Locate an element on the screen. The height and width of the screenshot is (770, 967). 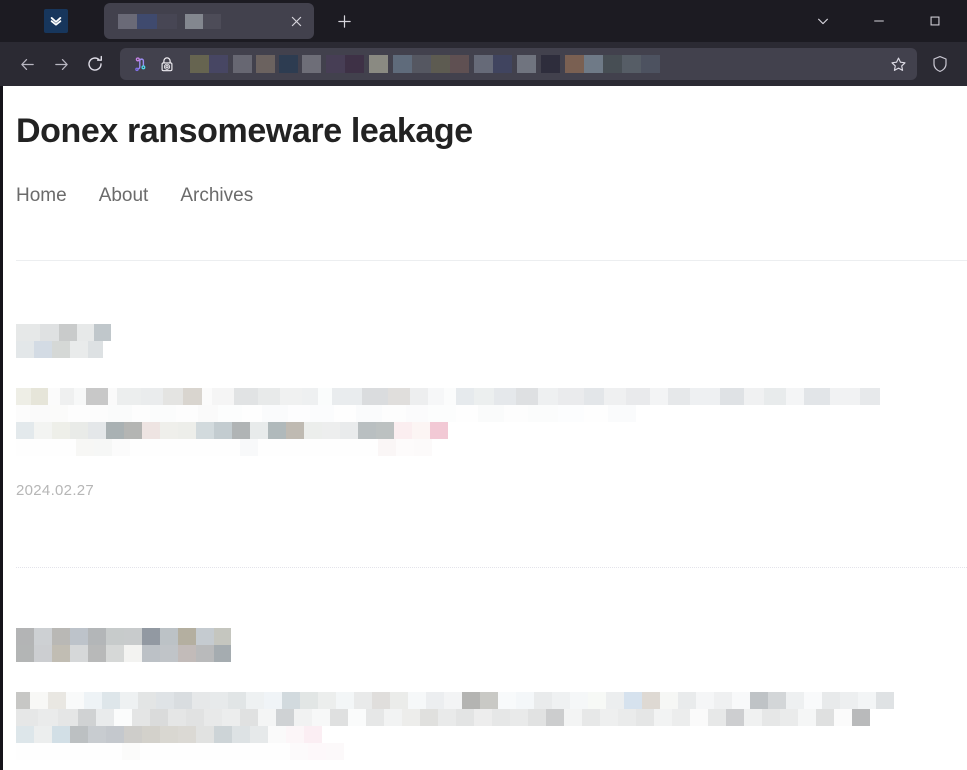
list-all-tabs-icon is located at coordinates (823, 21).